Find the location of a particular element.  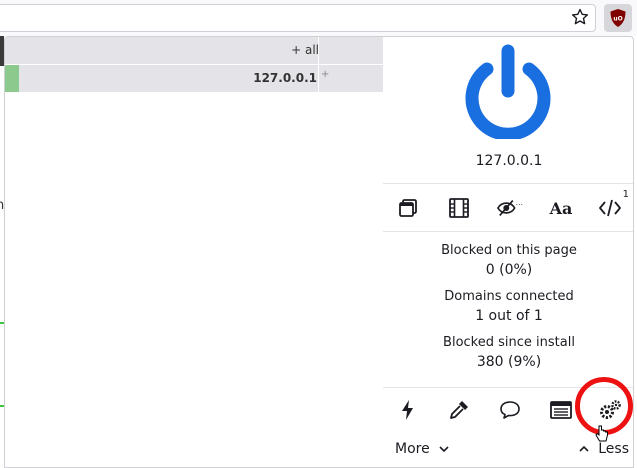

logger-button is located at coordinates (561, 410).